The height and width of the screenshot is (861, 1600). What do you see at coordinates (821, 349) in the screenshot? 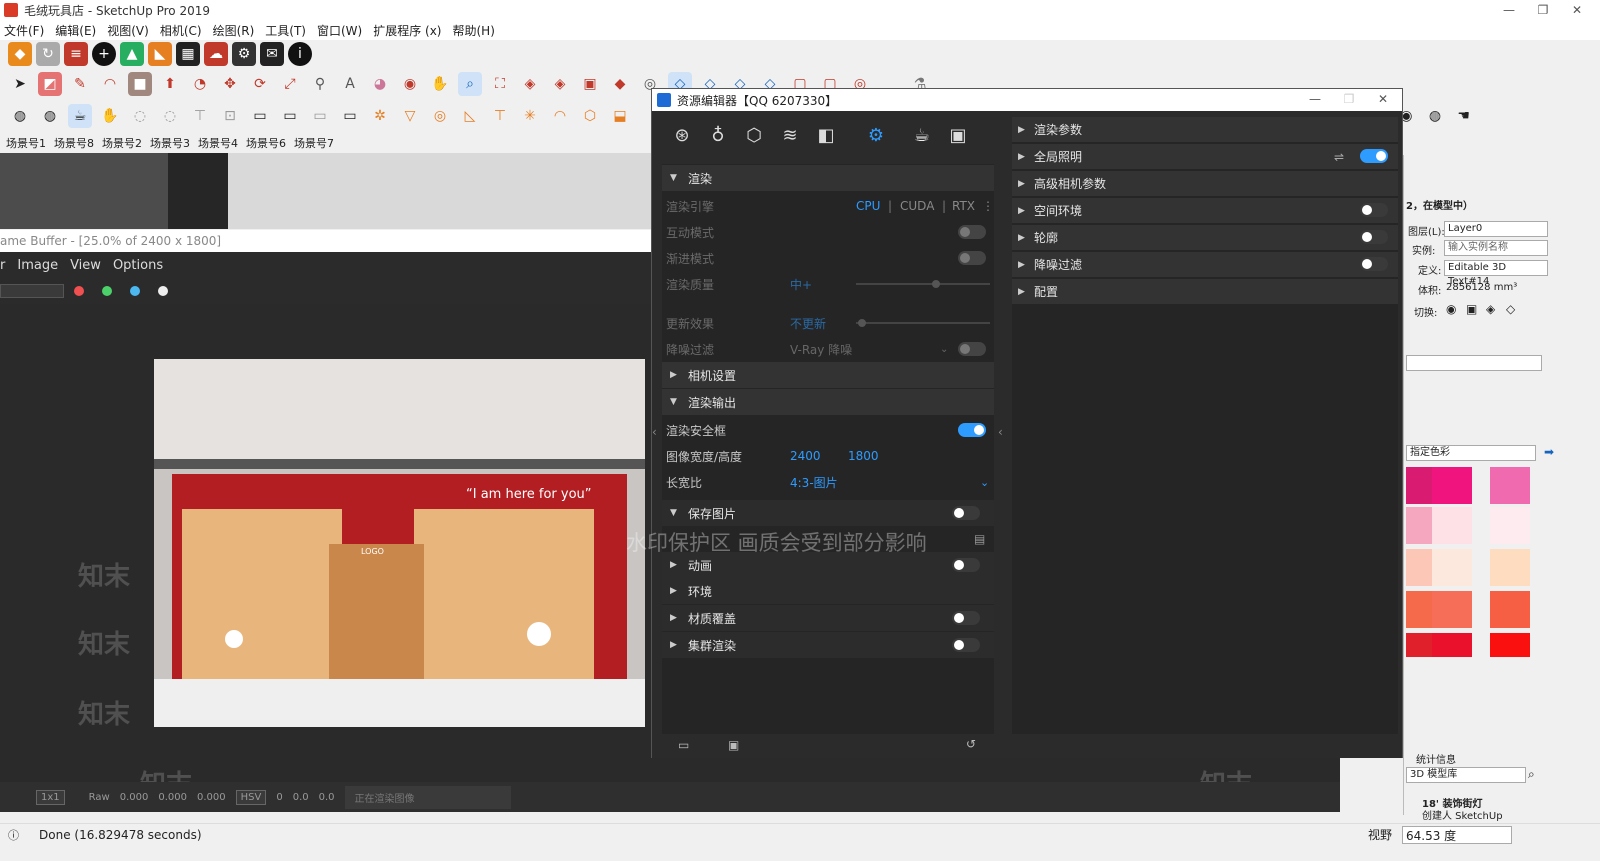
I see `denoiser-select: V-Ray 降噪` at bounding box center [821, 349].